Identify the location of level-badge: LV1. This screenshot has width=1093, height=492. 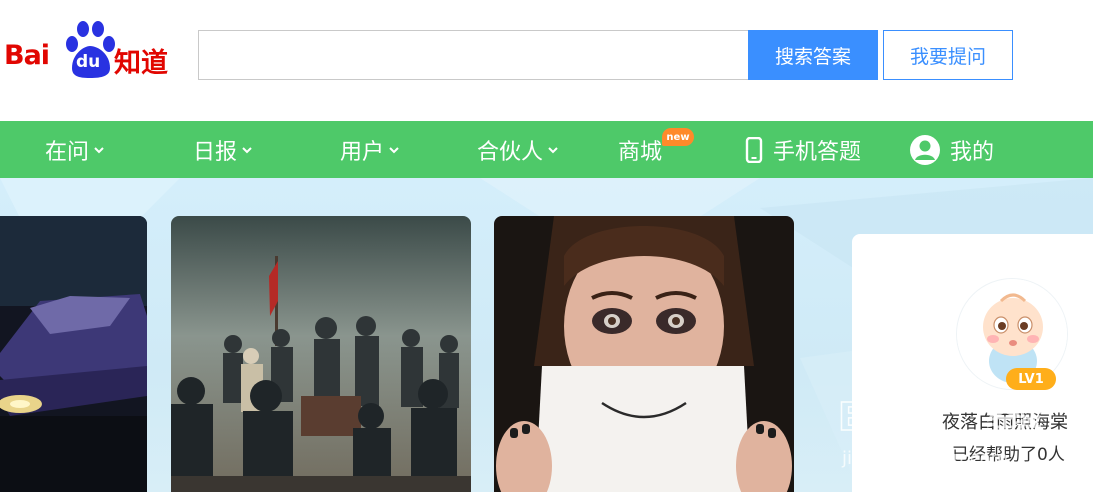
(1031, 379).